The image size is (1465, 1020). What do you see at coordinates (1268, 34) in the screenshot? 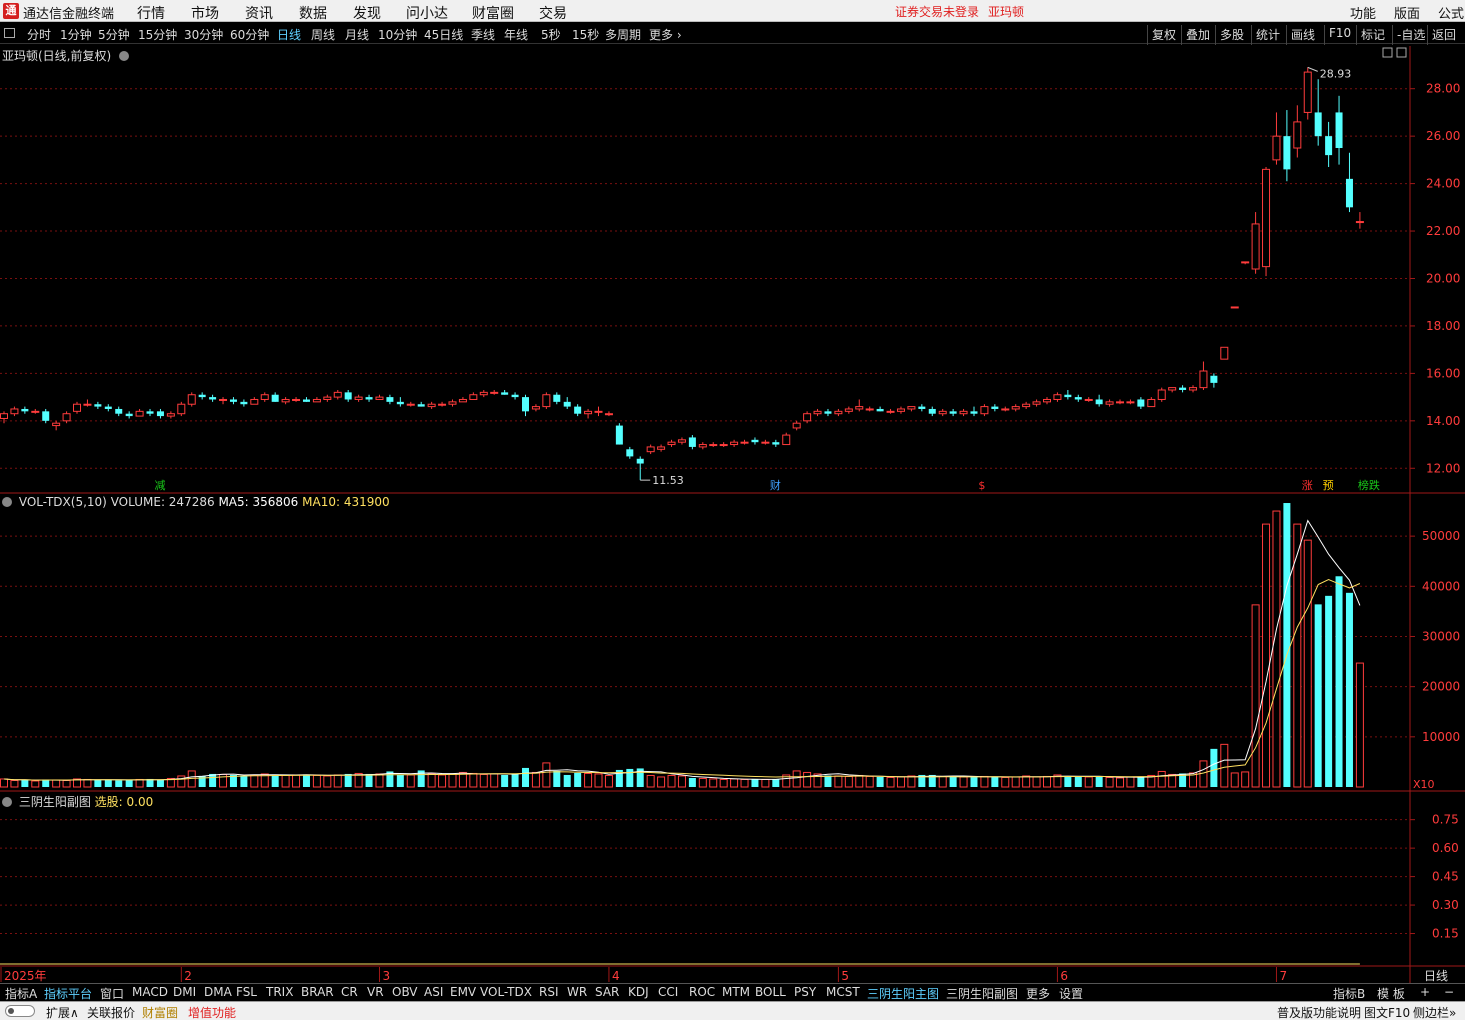
I see `chart-tool-button: 统计` at bounding box center [1268, 34].